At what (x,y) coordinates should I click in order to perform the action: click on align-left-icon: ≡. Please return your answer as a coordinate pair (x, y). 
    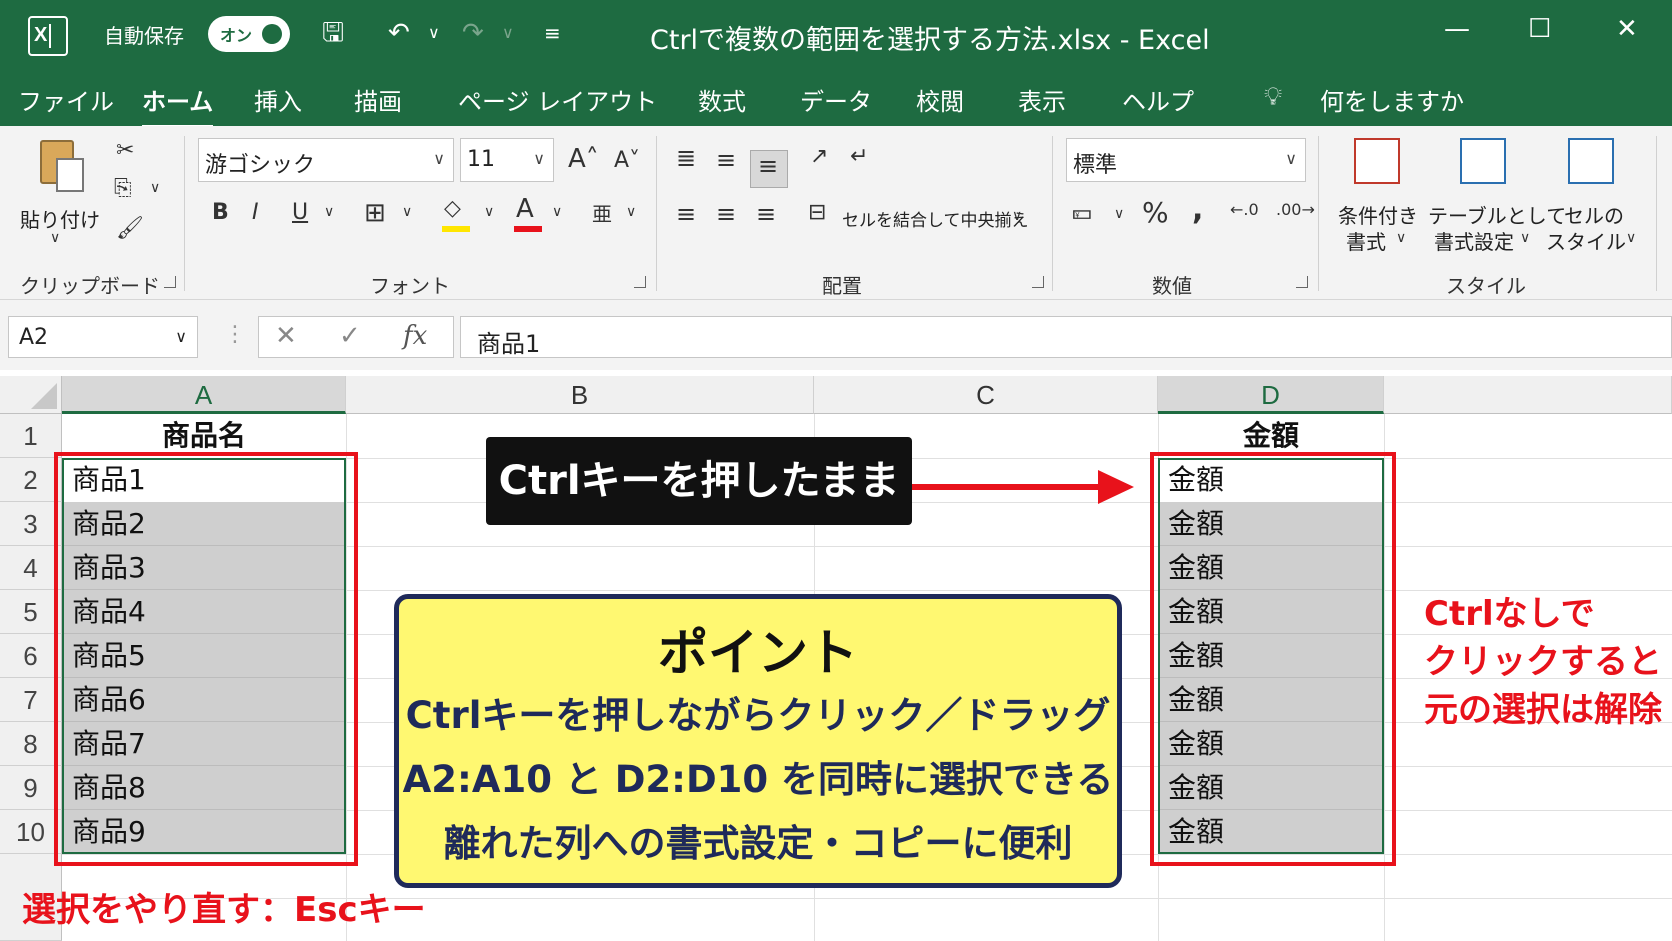
    Looking at the image, I should click on (686, 214).